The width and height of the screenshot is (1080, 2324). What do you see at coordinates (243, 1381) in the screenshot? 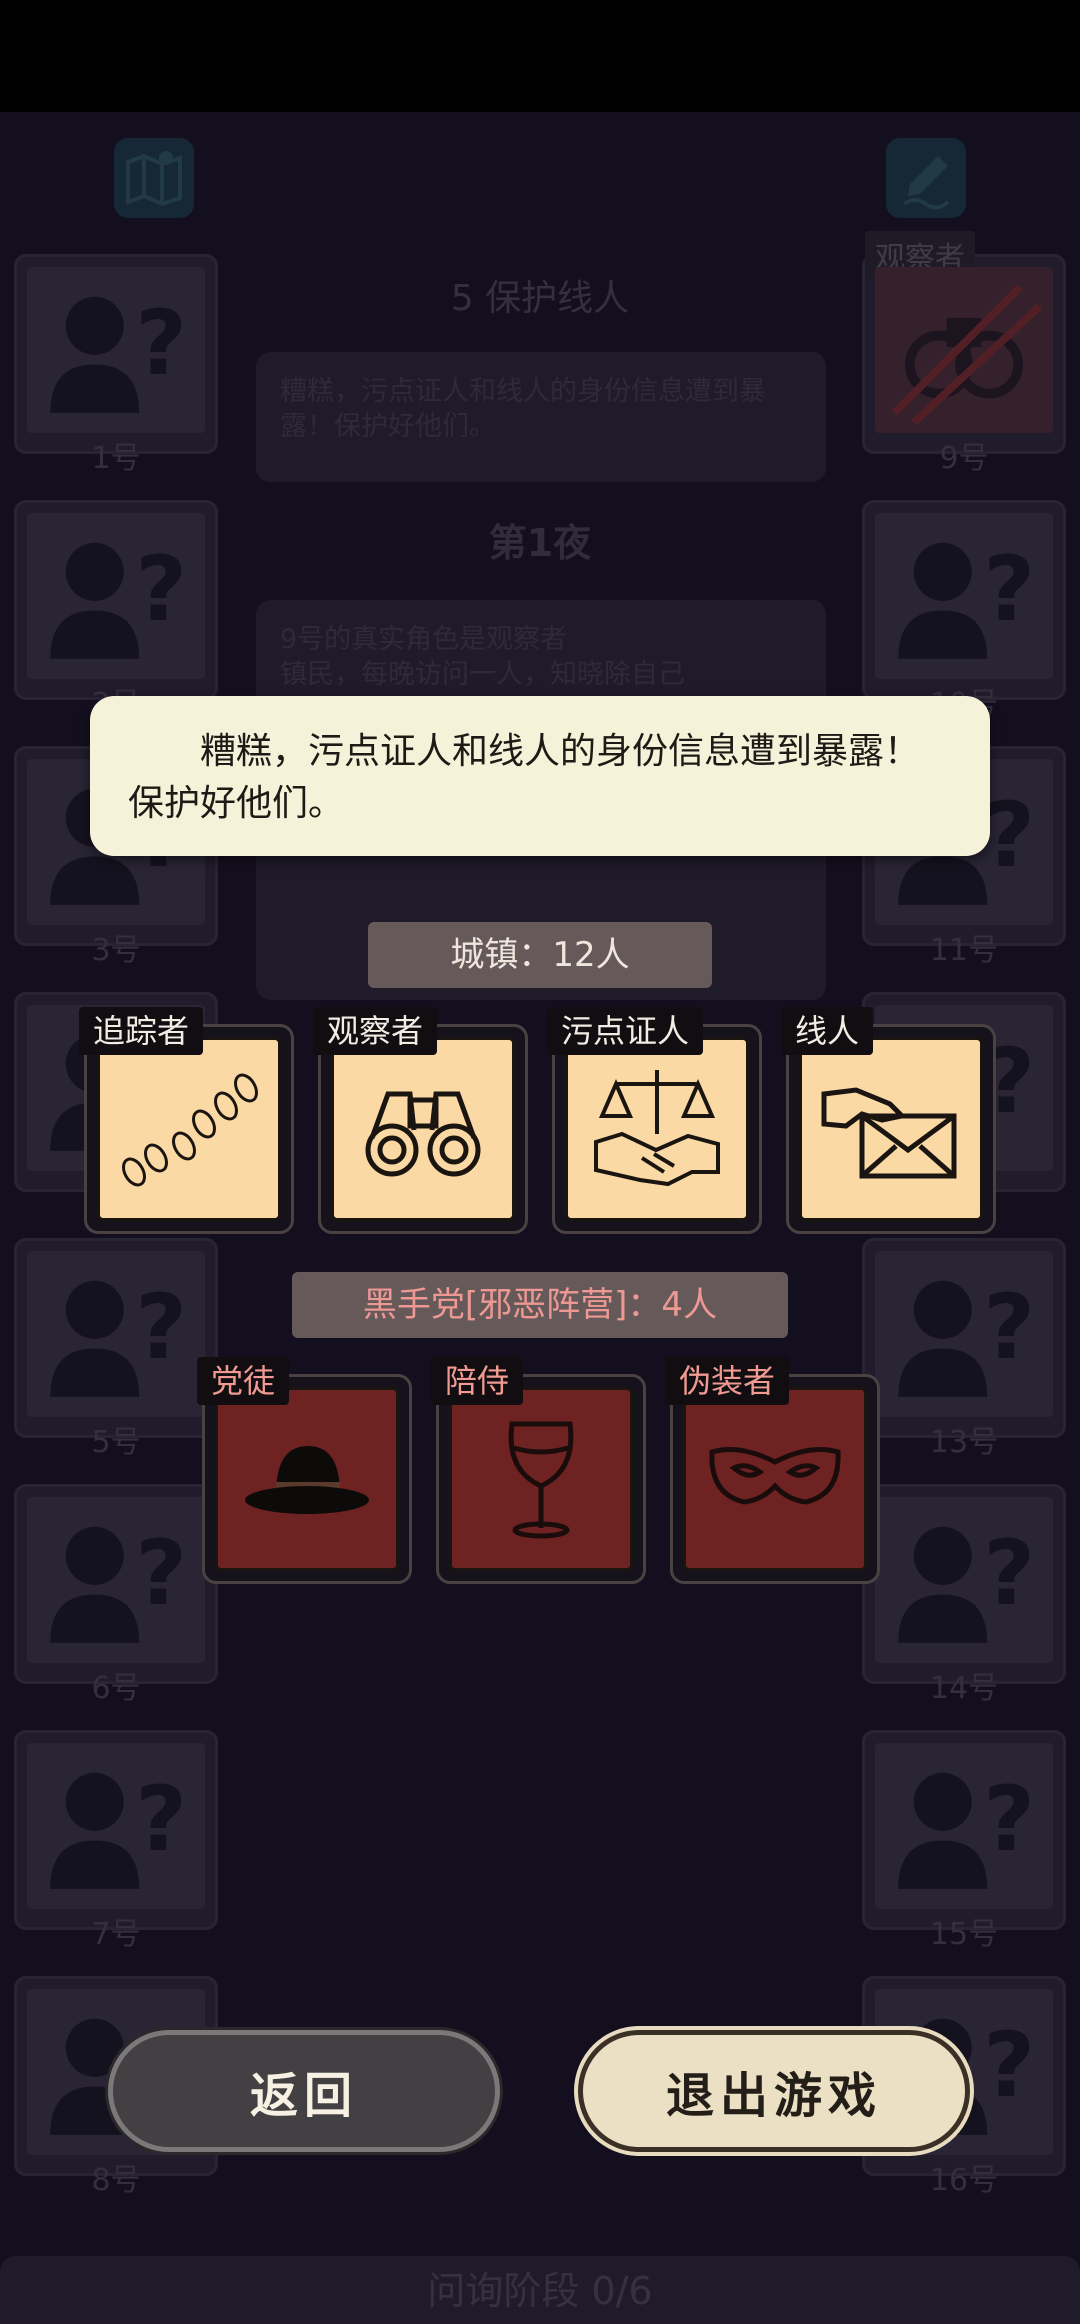
I see `role-name: 党徒` at bounding box center [243, 1381].